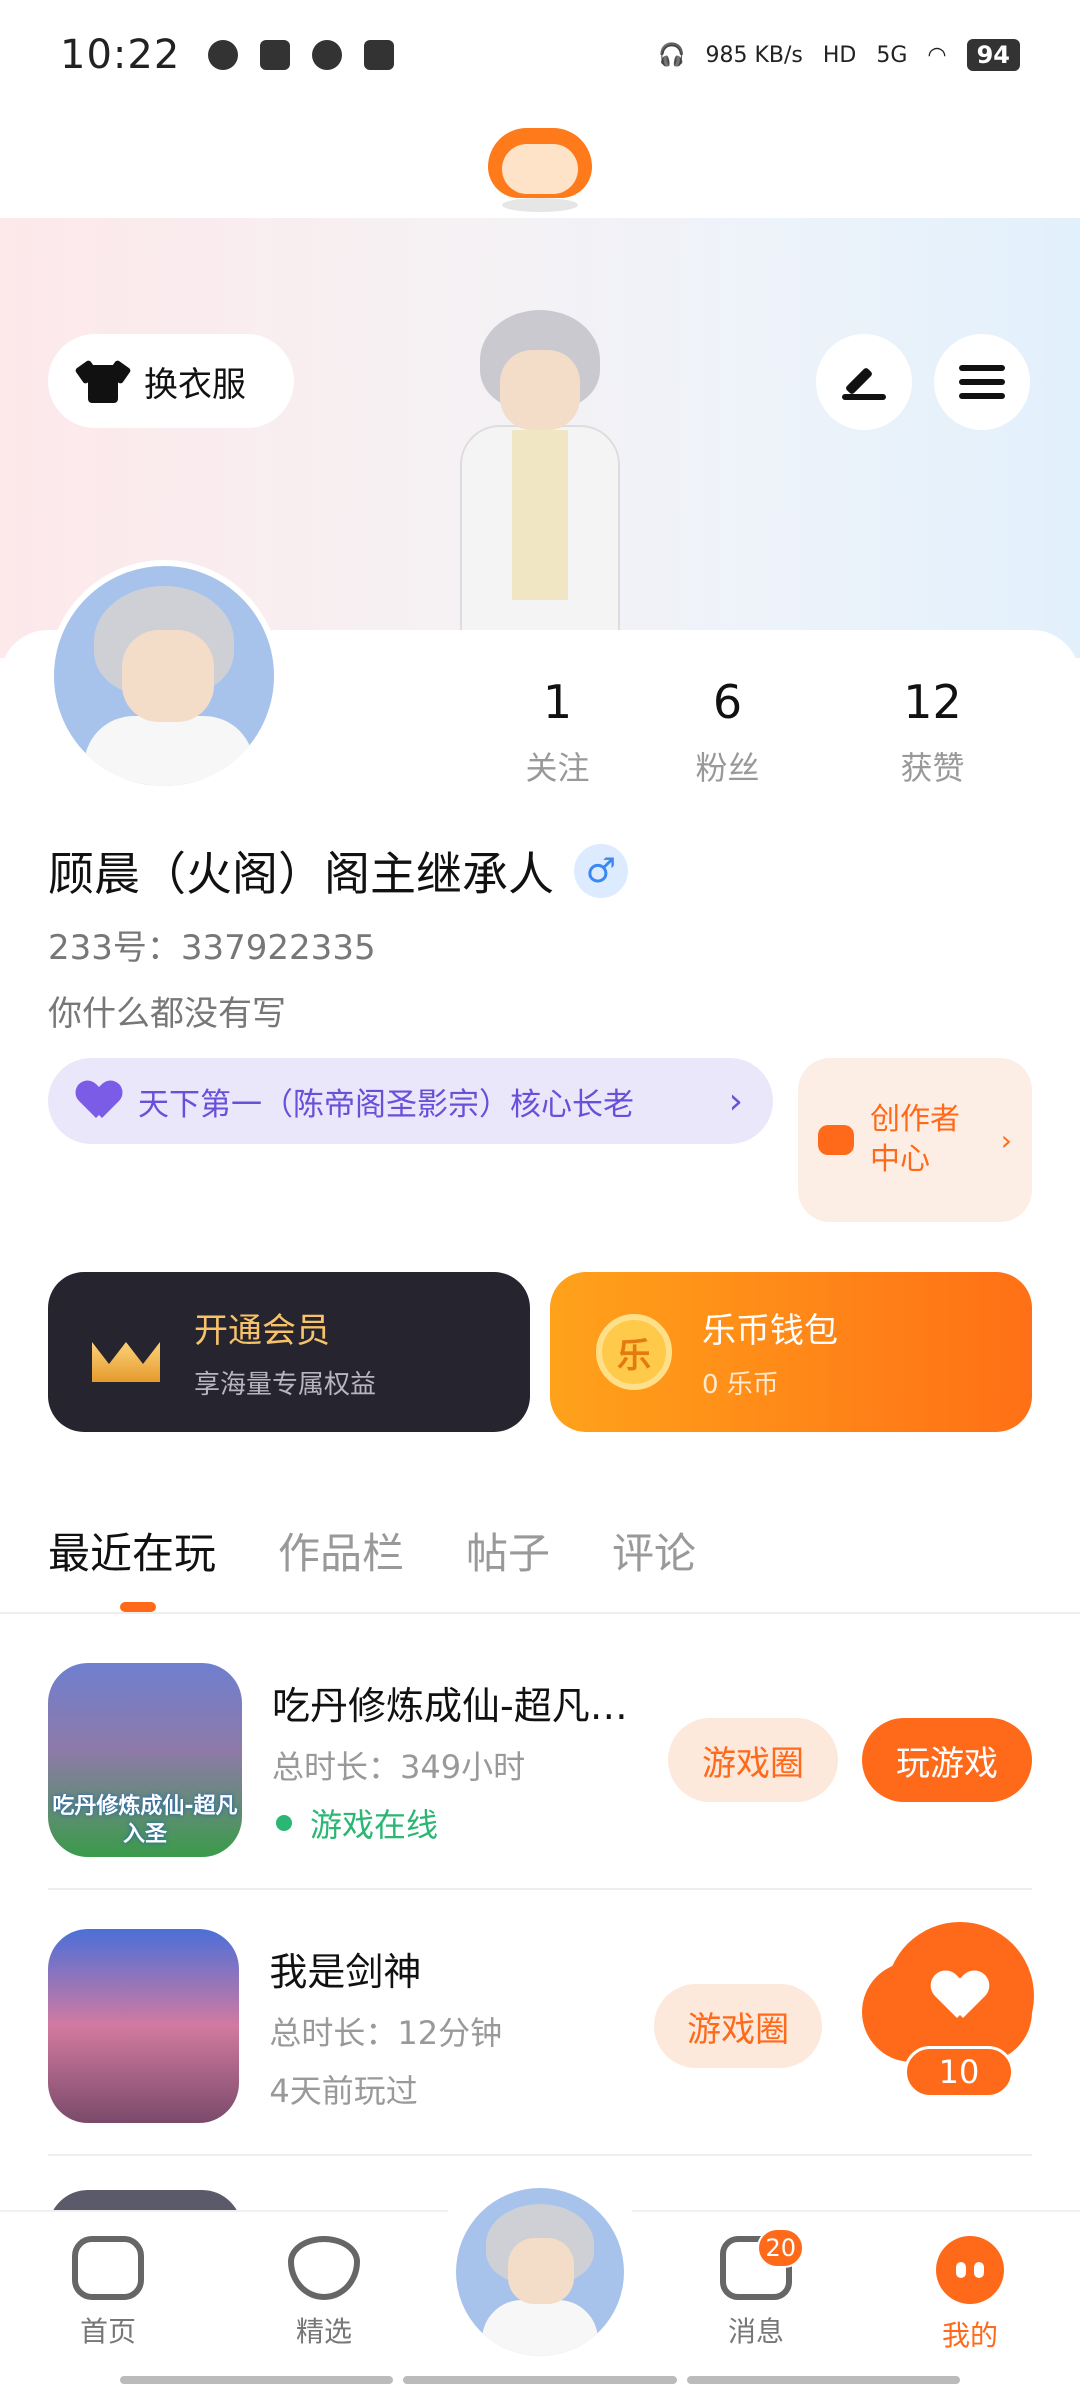 The height and width of the screenshot is (2388, 1080). I want to click on username-row: 顾晨（火阁）阁主继承人 ♂, so click(338, 871).